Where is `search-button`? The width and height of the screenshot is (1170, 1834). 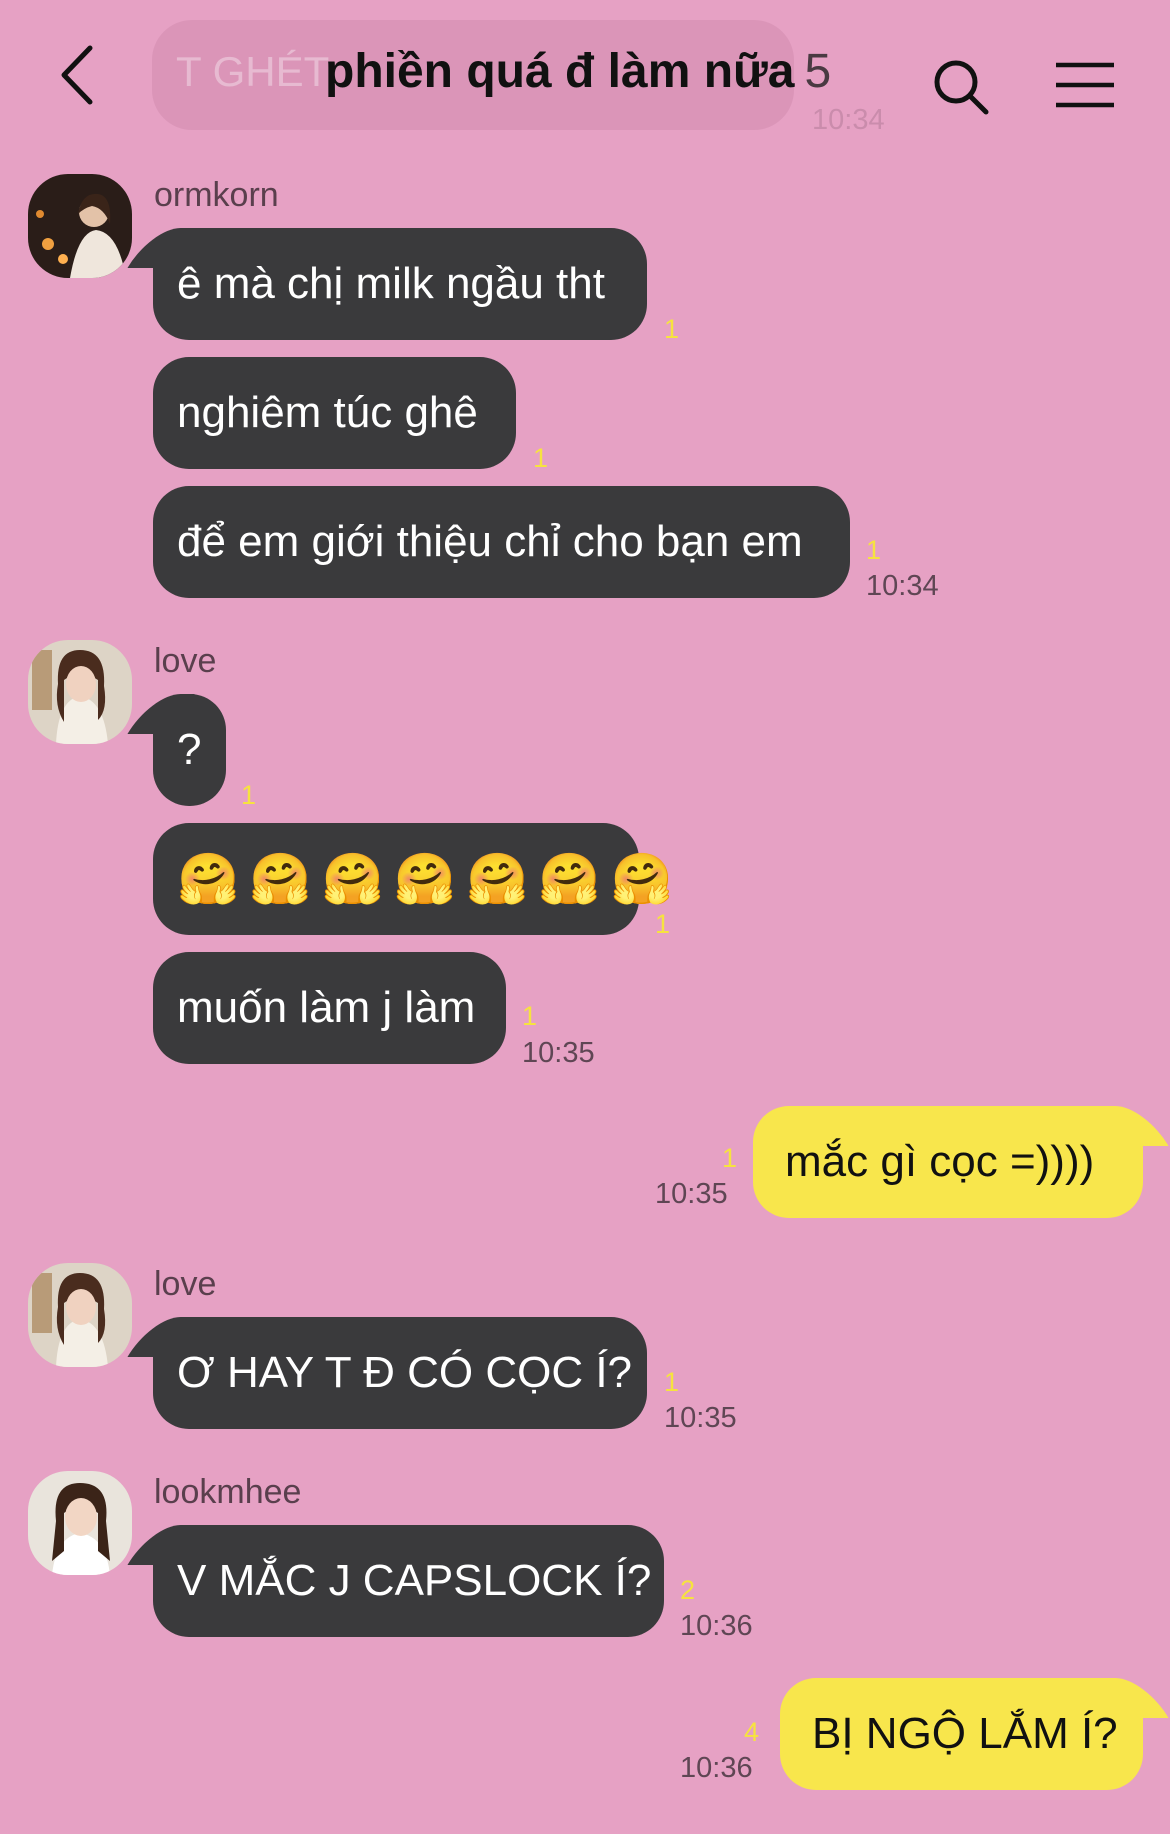 search-button is located at coordinates (962, 88).